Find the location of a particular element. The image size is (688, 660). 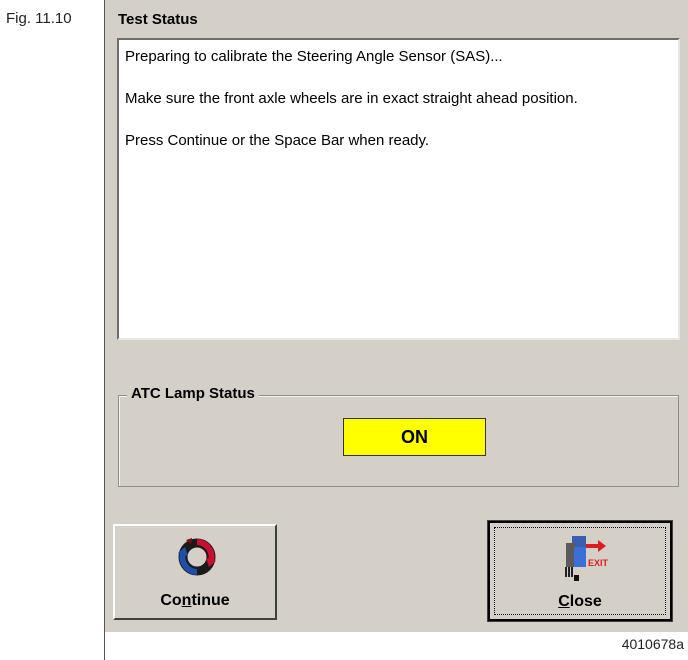

figure-image-id: 4010678a is located at coordinates (652, 644).